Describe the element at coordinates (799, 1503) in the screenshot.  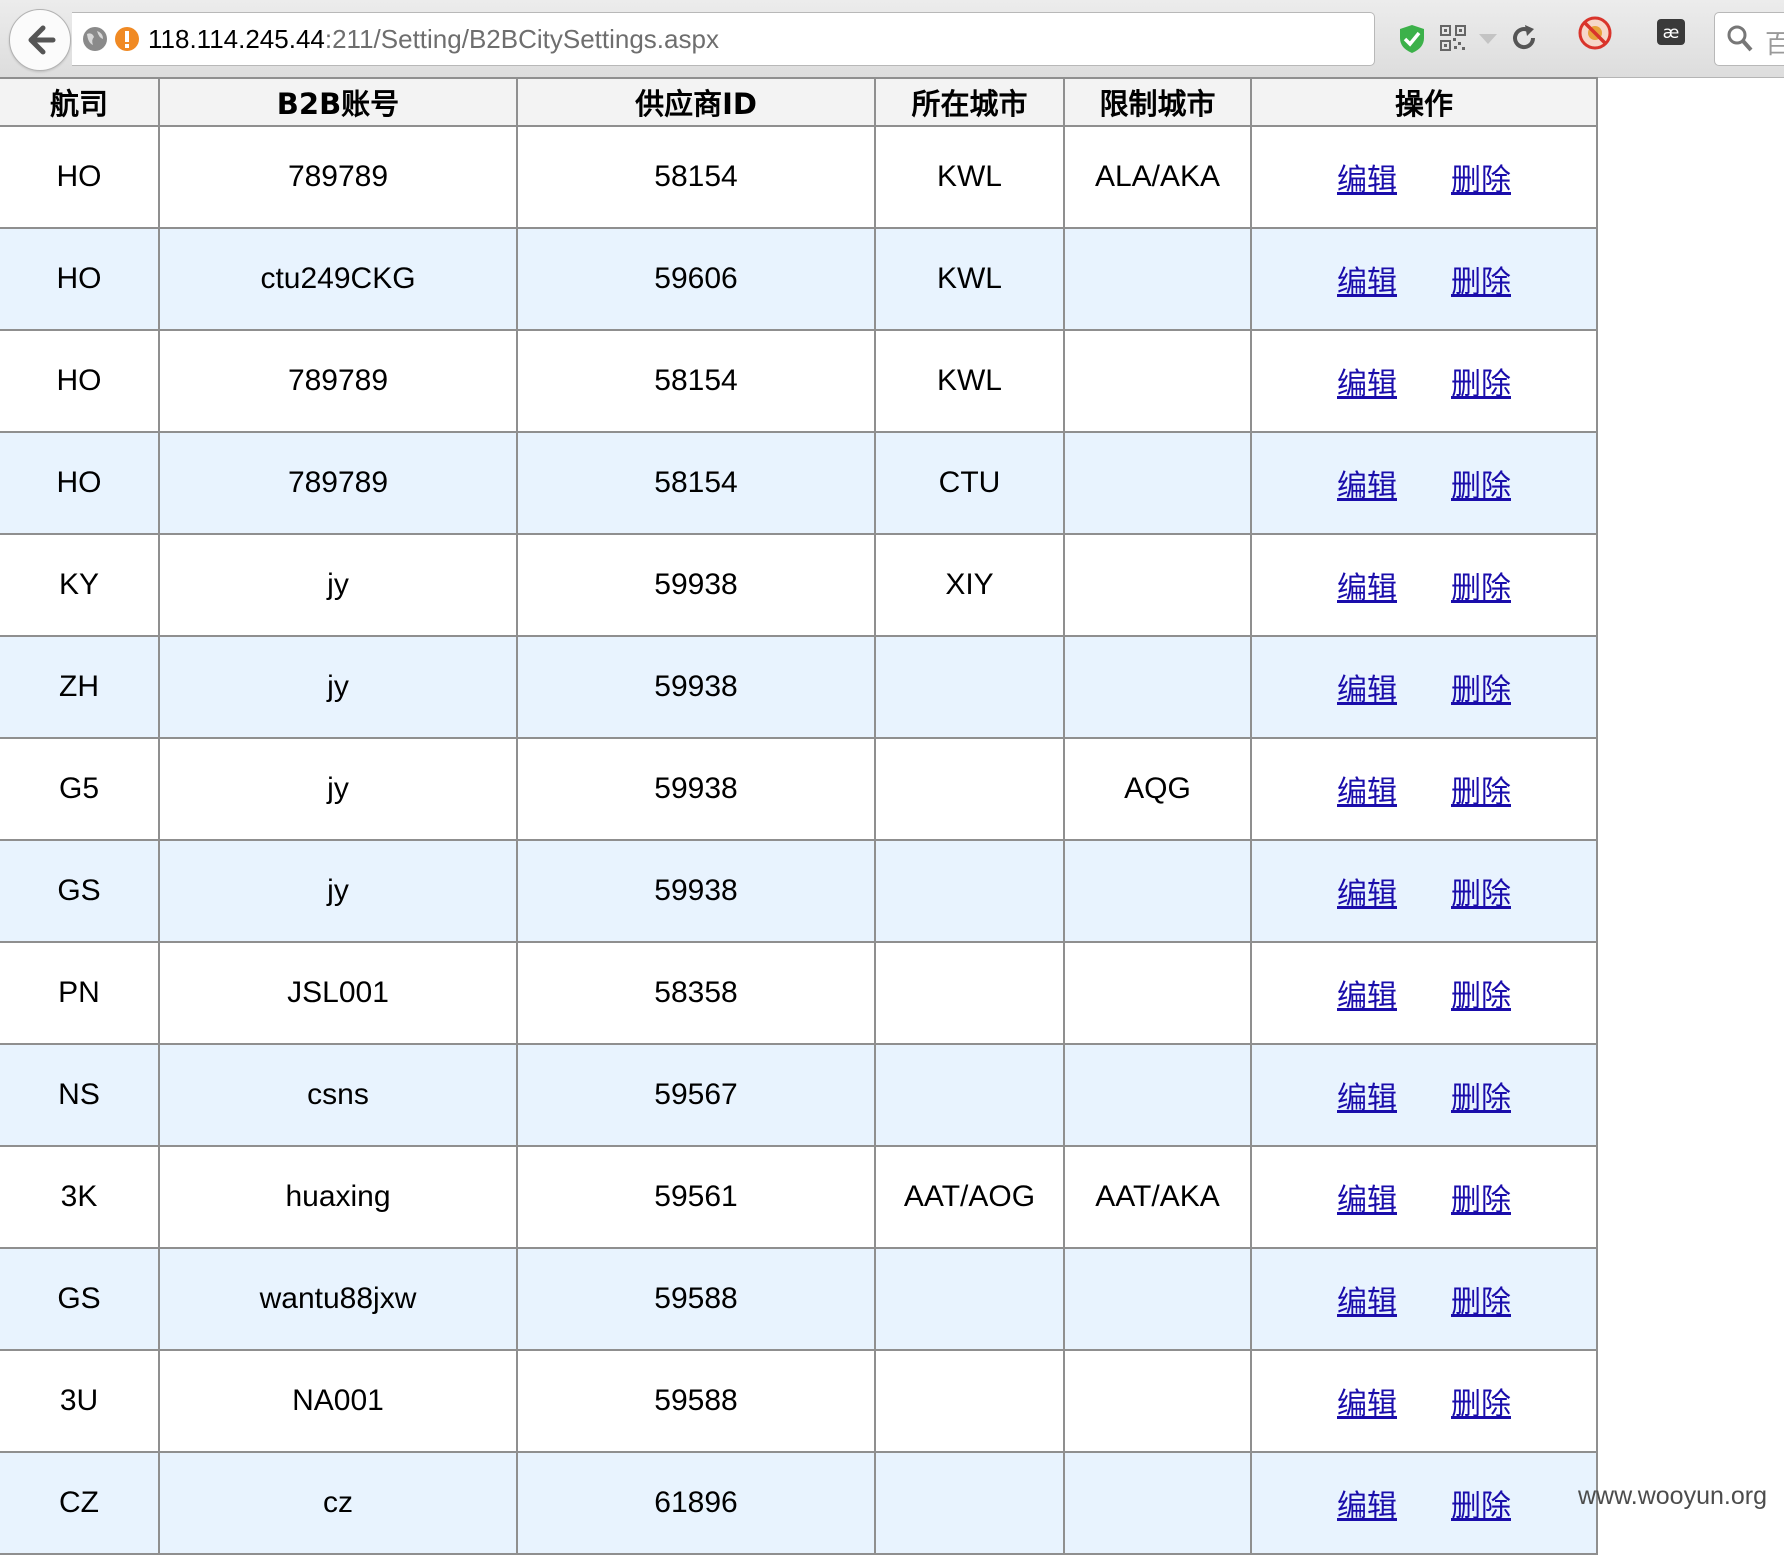
I see `table-row: CZ cz 61896 编辑 删除` at that location.